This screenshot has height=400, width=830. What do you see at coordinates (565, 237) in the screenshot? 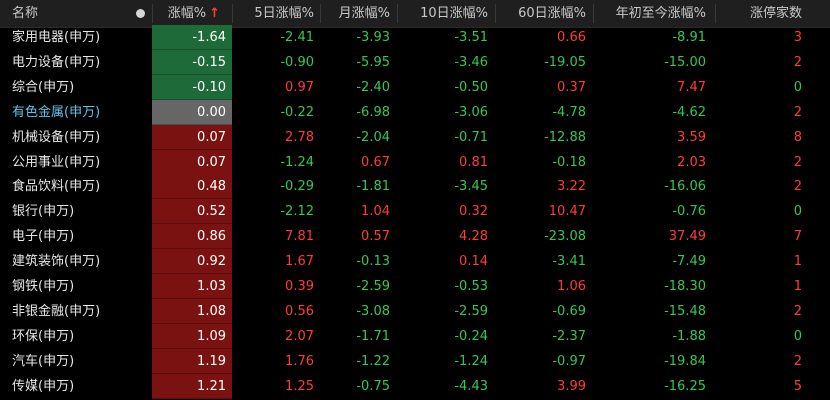
I see `cell-60day-change: -23.08` at bounding box center [565, 237].